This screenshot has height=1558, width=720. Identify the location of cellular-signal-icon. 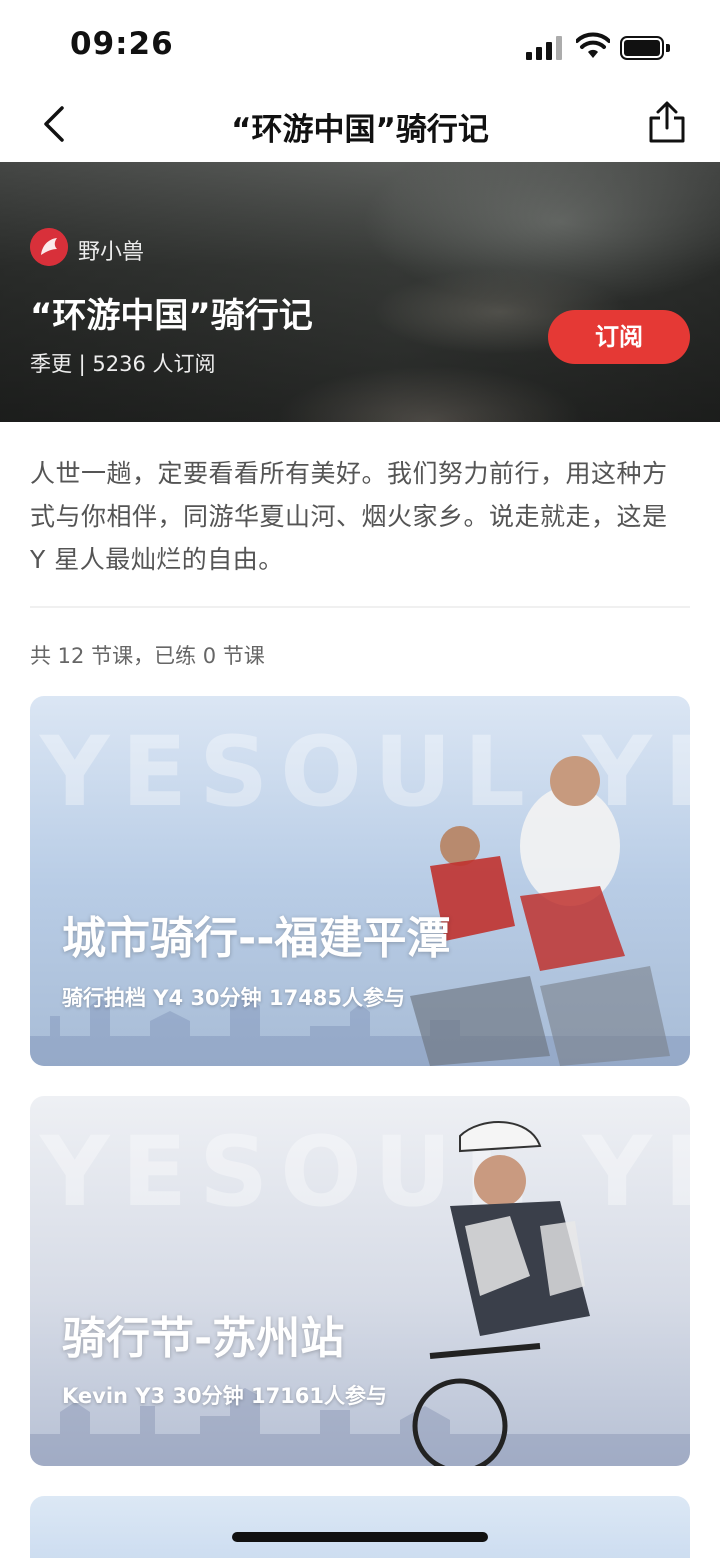
(545, 47).